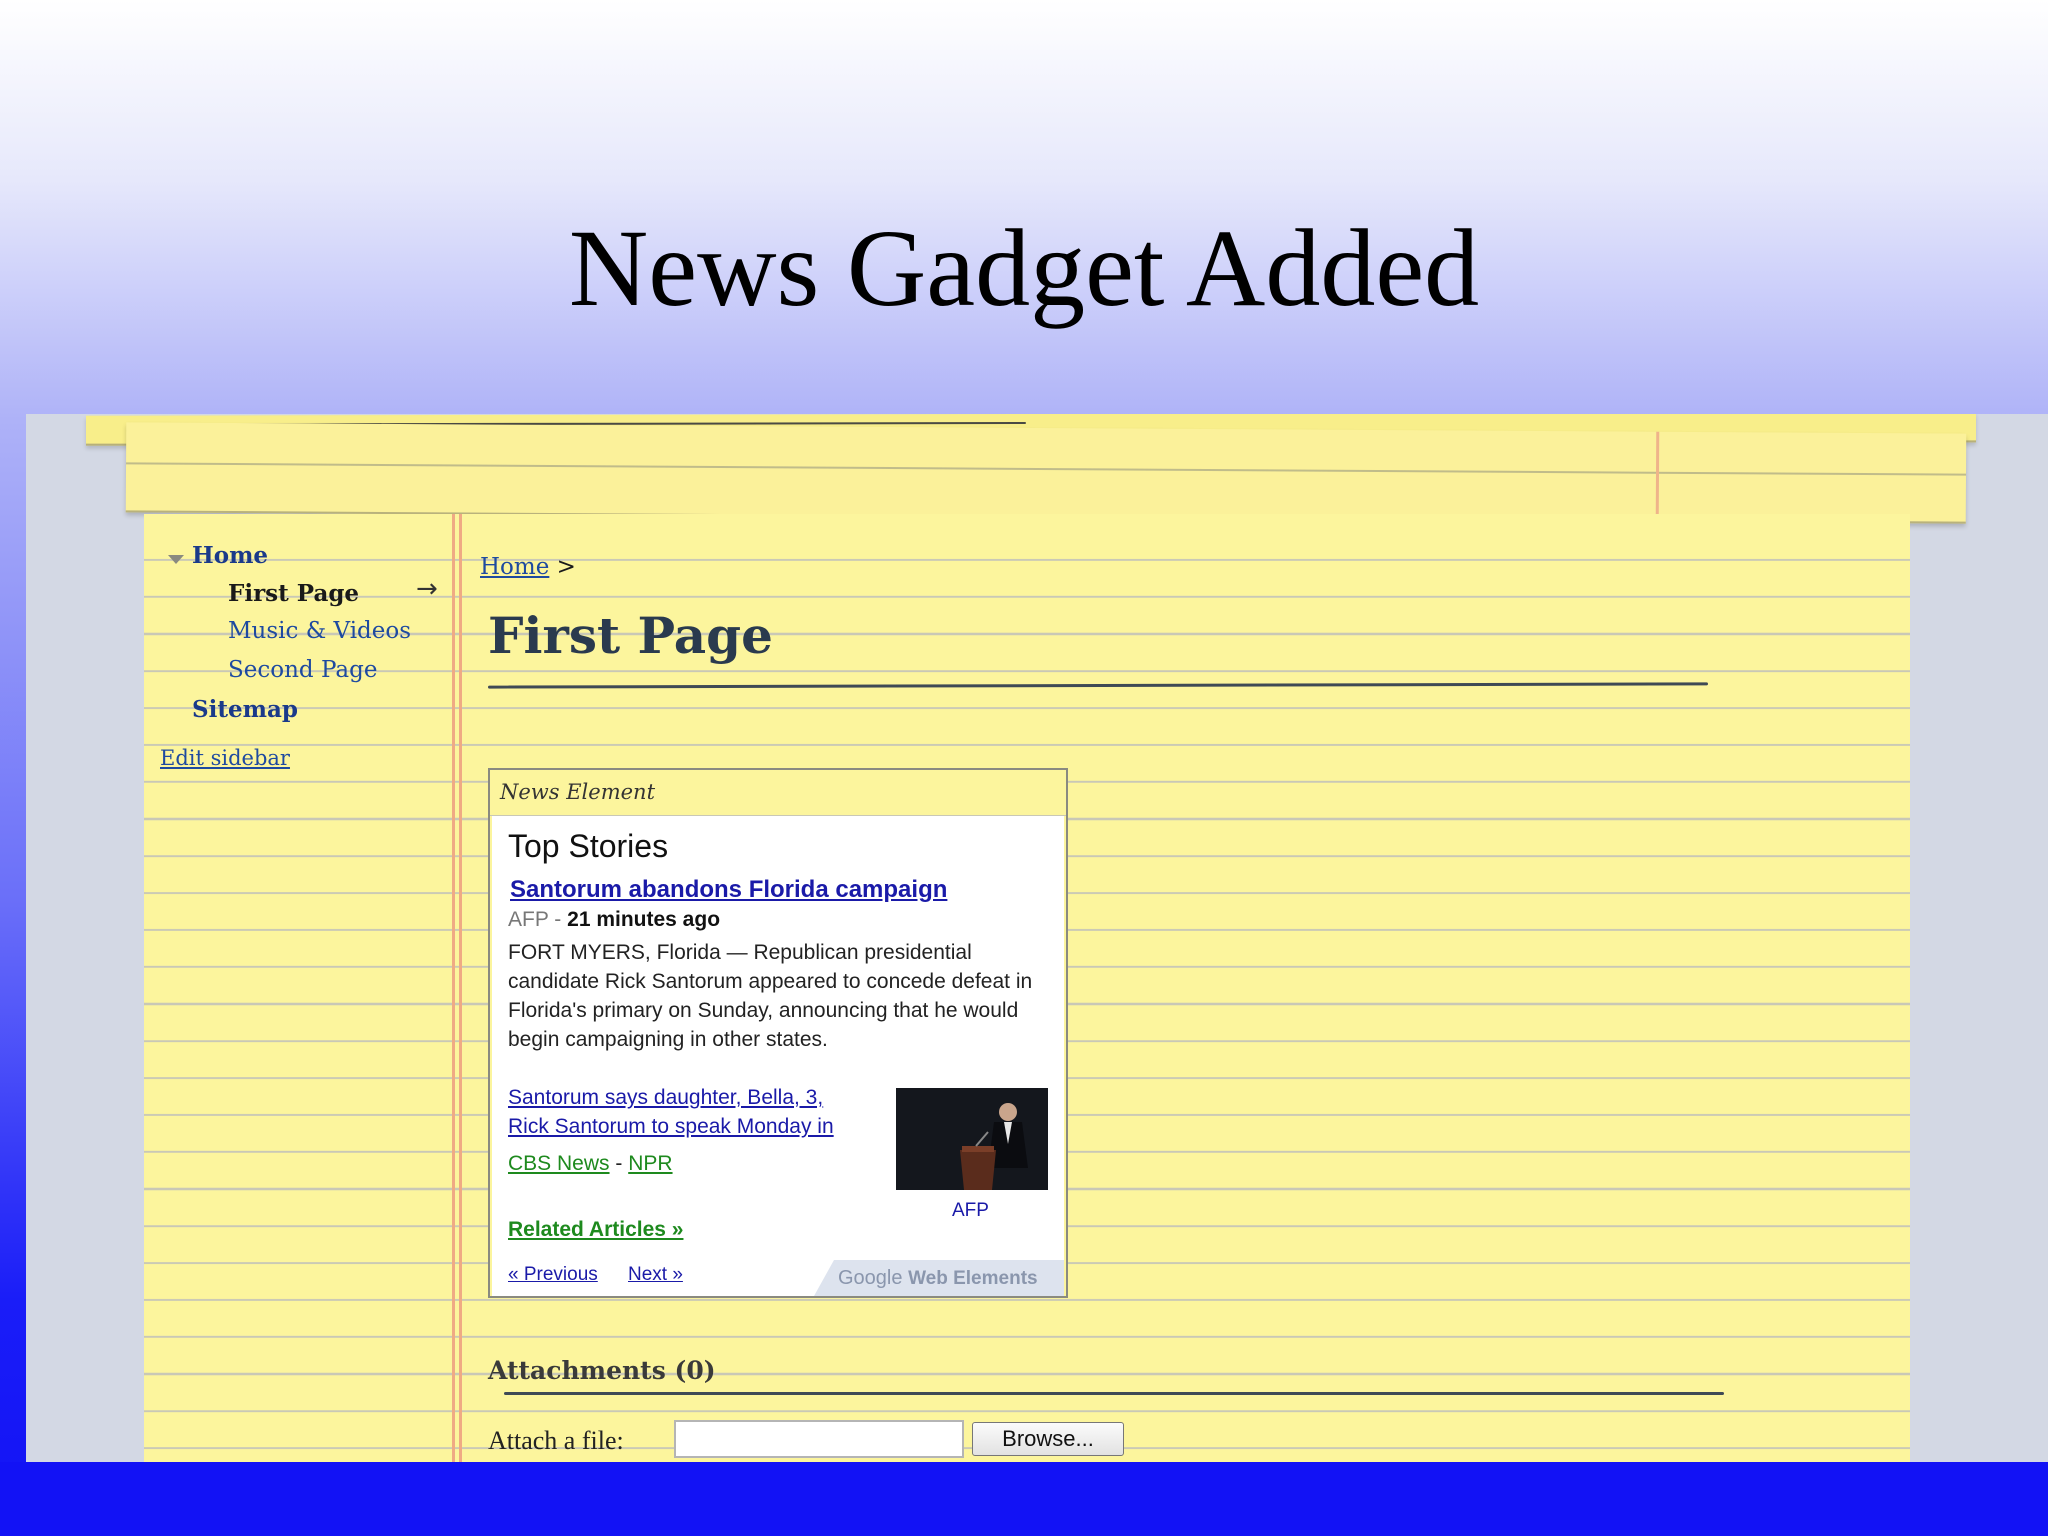 This screenshot has width=2048, height=1536. Describe the element at coordinates (819, 1439) in the screenshot. I see `file-path-input` at that location.